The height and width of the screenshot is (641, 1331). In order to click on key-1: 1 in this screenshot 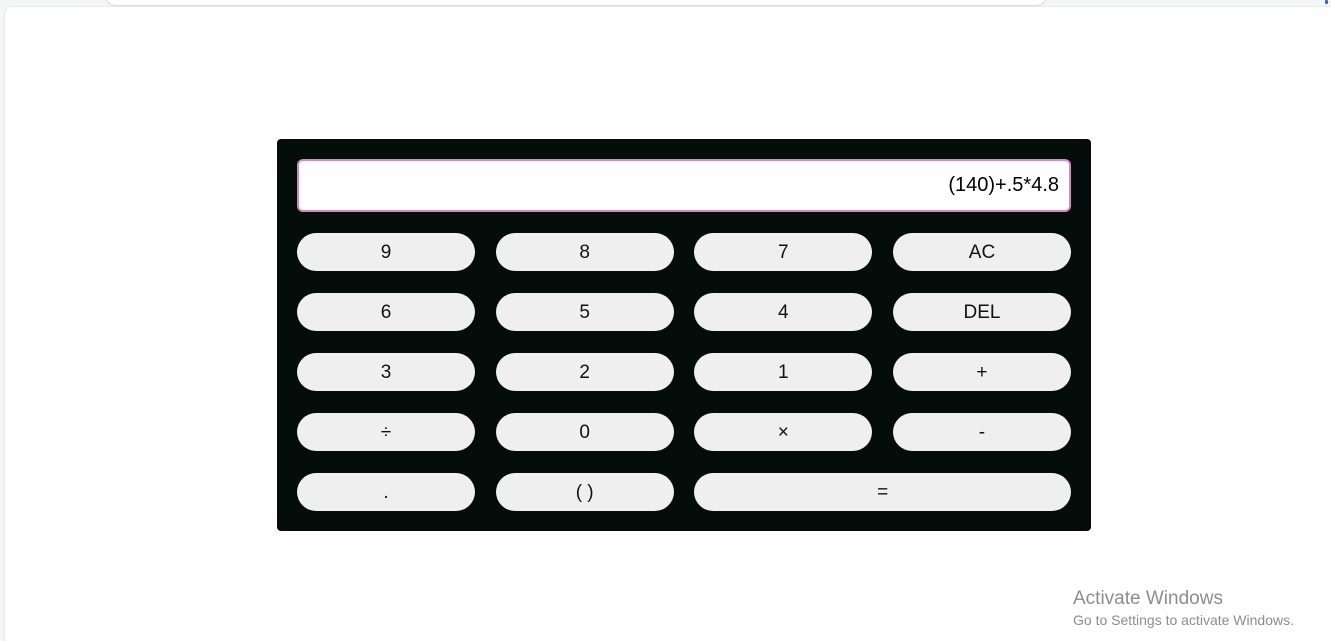, I will do `click(783, 372)`.